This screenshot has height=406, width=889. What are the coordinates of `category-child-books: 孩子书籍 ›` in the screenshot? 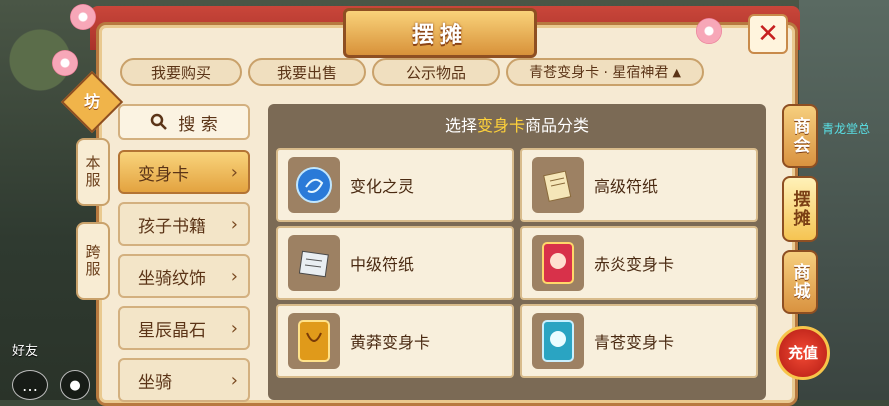 It's located at (184, 224).